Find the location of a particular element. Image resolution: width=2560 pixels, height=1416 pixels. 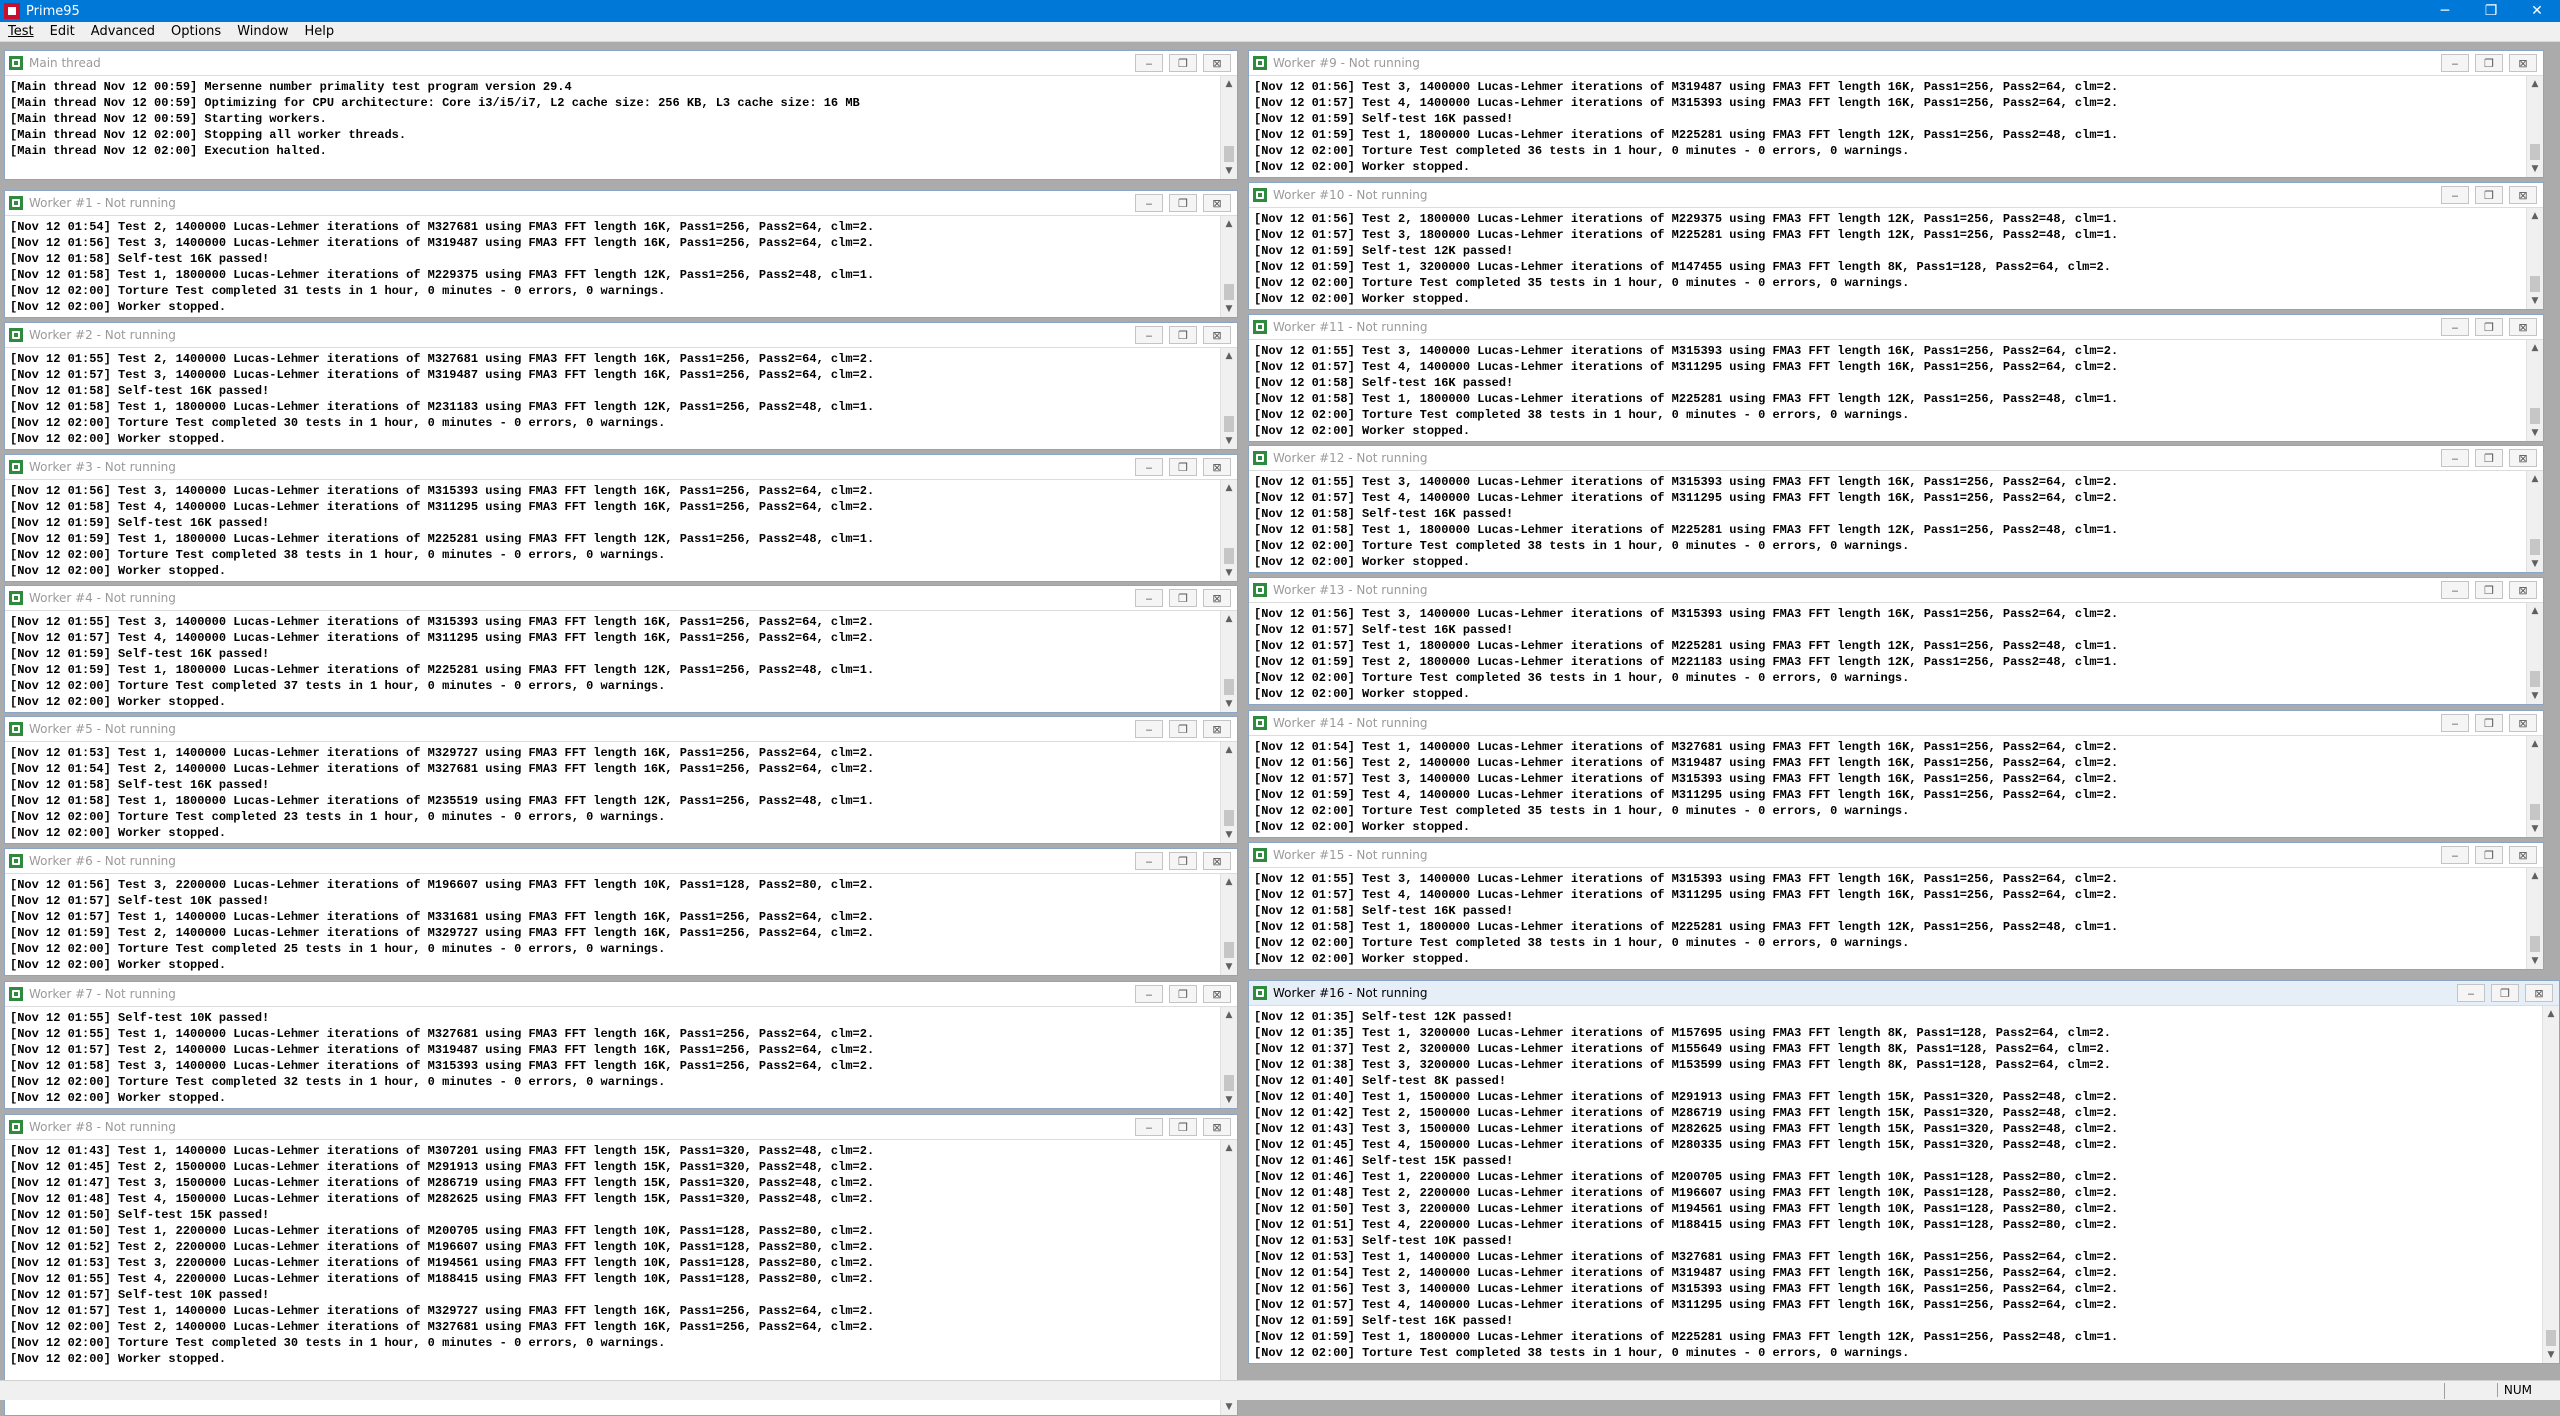

main-thread-titlebar: Main thread ‒ ❐ ⊠ is located at coordinates (621, 63).